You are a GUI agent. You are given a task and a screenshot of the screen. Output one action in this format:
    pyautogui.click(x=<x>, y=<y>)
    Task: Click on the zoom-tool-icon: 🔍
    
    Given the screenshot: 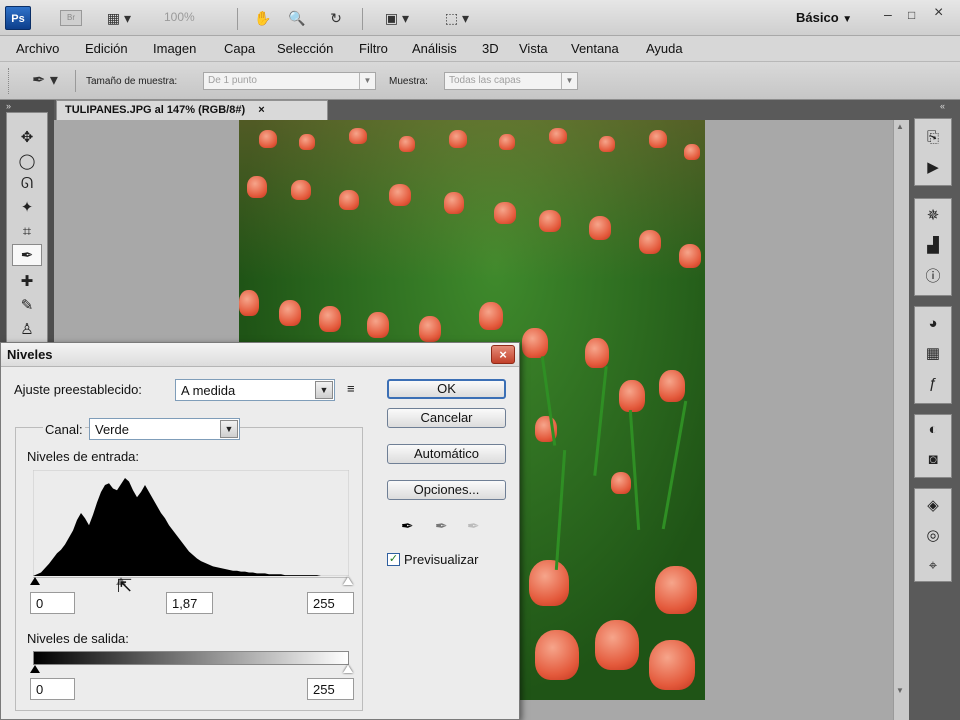 What is the action you would take?
    pyautogui.click(x=297, y=18)
    